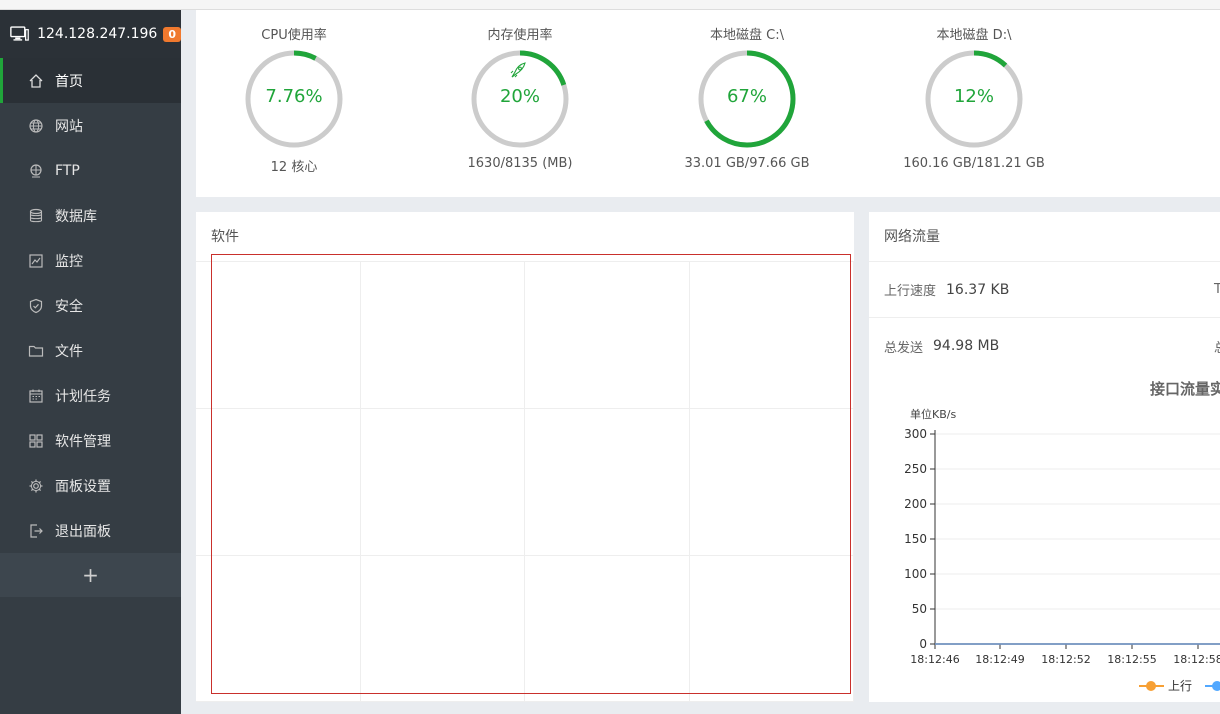 This screenshot has height=714, width=1220. I want to click on legend-label: 上行, so click(1180, 686).